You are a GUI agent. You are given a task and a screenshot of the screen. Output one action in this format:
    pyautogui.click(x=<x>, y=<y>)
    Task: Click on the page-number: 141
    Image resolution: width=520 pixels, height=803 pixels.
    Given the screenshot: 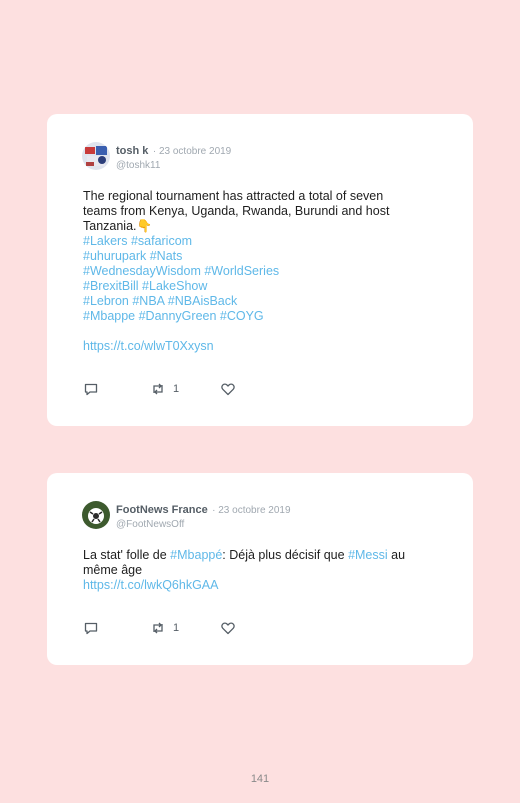 What is the action you would take?
    pyautogui.click(x=260, y=779)
    